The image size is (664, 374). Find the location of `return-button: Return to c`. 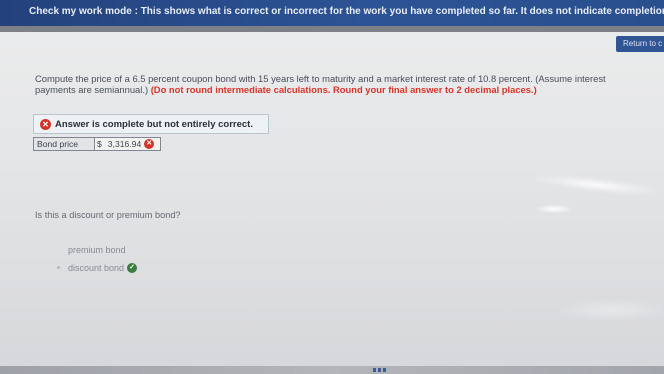

return-button: Return to c is located at coordinates (640, 44).